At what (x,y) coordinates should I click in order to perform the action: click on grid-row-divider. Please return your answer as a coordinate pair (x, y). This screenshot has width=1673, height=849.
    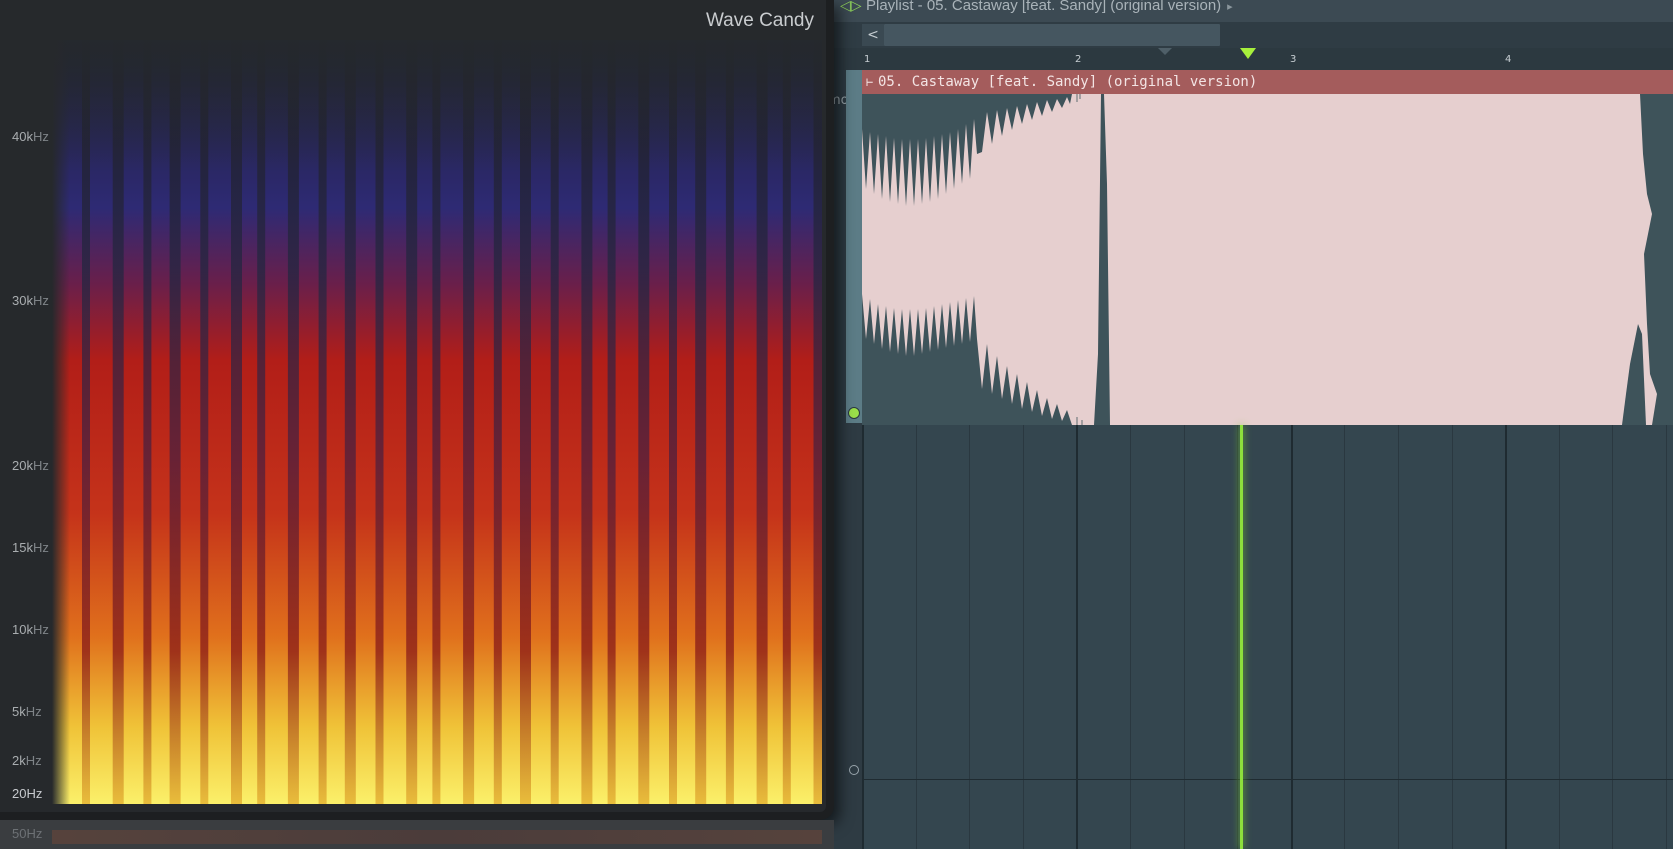
    Looking at the image, I should click on (1267, 779).